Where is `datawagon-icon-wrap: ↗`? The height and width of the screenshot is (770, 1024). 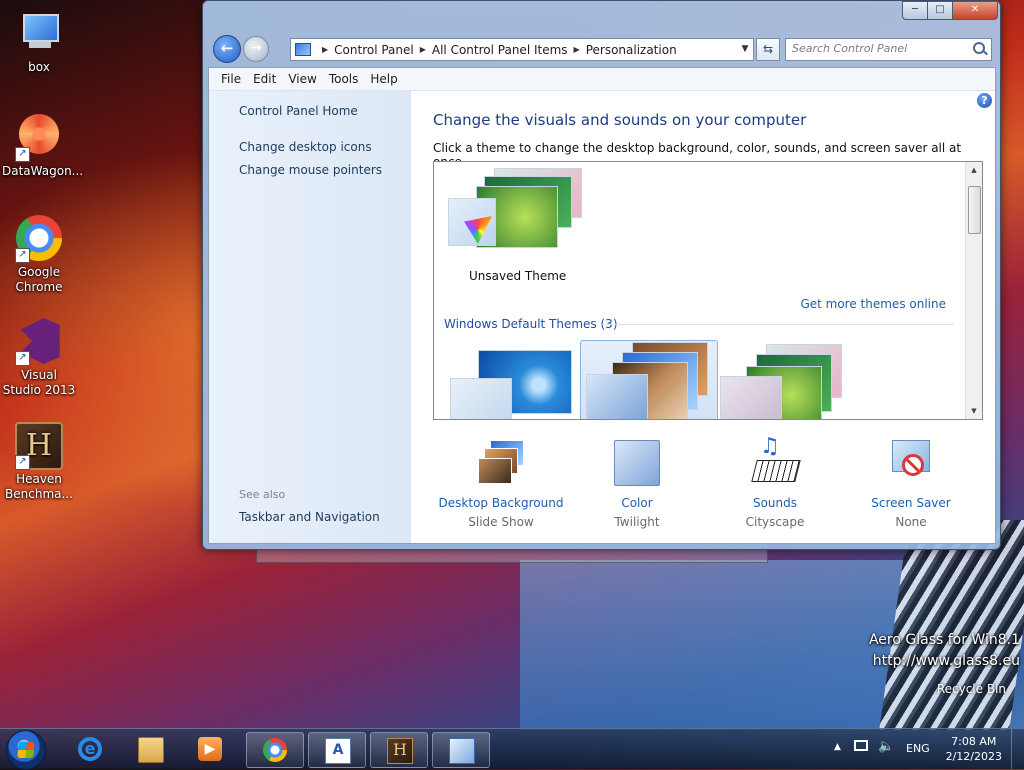 datawagon-icon-wrap: ↗ is located at coordinates (39, 138).